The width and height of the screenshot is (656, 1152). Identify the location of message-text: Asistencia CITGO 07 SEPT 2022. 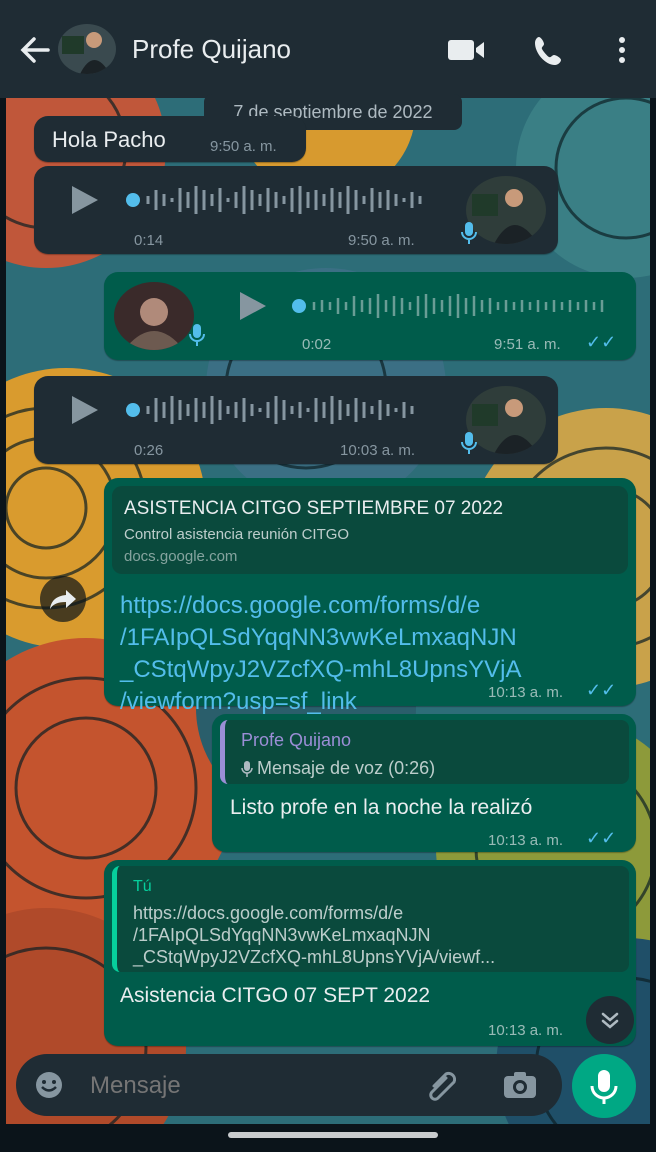
(275, 995).